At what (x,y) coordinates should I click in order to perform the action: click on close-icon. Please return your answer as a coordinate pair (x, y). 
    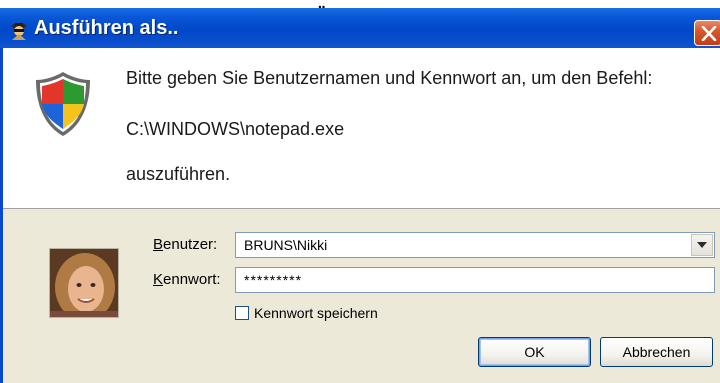
    Looking at the image, I should click on (709, 33).